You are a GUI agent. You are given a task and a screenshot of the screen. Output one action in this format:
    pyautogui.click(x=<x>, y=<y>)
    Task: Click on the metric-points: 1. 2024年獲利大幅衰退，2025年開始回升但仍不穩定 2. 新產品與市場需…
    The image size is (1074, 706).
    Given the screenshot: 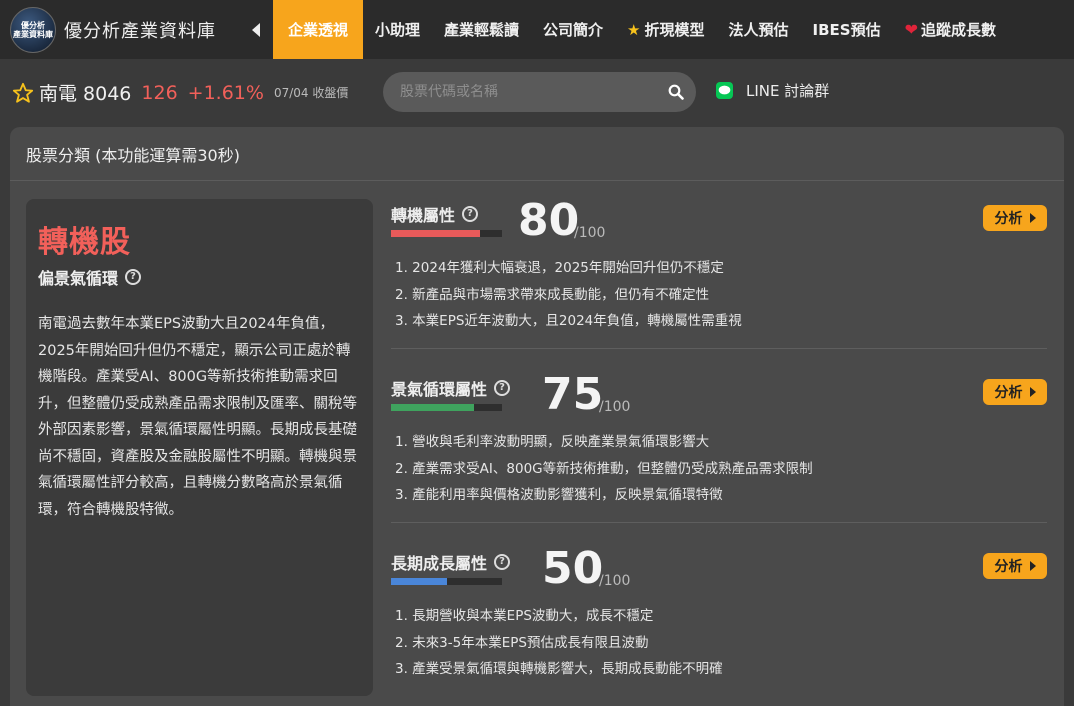 What is the action you would take?
    pyautogui.click(x=719, y=295)
    